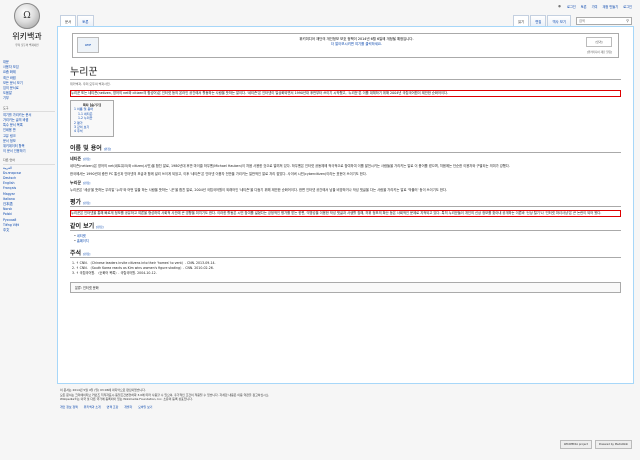 This screenshot has height=460, width=640. What do you see at coordinates (92, 407) in the screenshot?
I see `footer-link: 위키백과 소개` at bounding box center [92, 407].